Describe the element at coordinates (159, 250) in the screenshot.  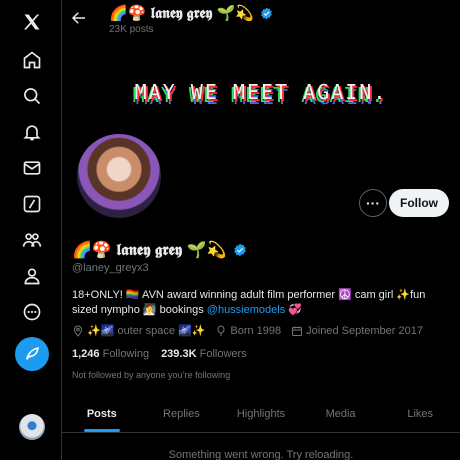
I see `display-name: 🌈🍄 𝖑𝖆𝖓𝖊𝖞 𝖌𝖗𝖊𝖞 🌱💫` at that location.